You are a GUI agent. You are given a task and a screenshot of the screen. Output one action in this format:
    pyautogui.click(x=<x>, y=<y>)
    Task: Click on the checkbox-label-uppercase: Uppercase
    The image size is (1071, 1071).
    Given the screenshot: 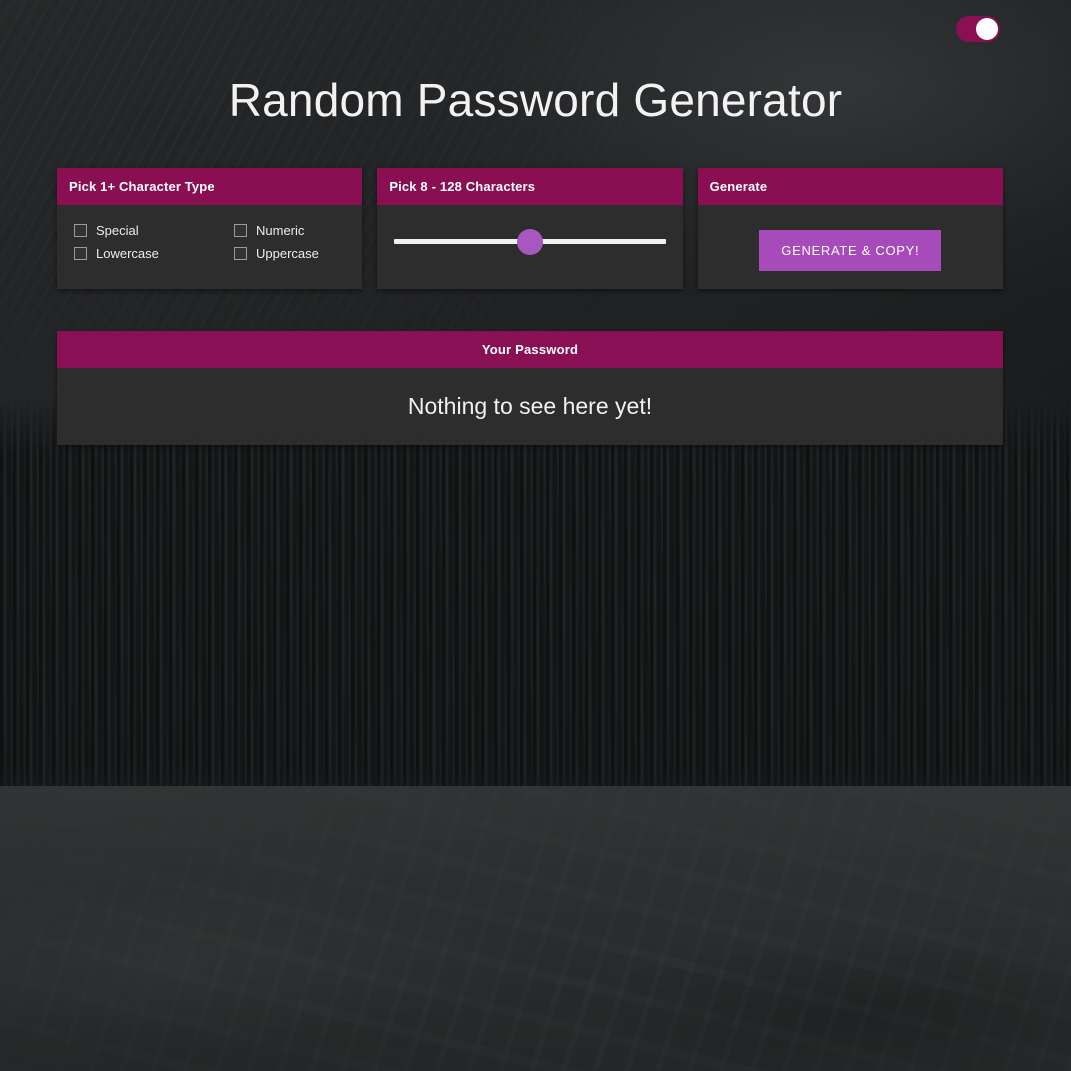 What is the action you would take?
    pyautogui.click(x=287, y=253)
    